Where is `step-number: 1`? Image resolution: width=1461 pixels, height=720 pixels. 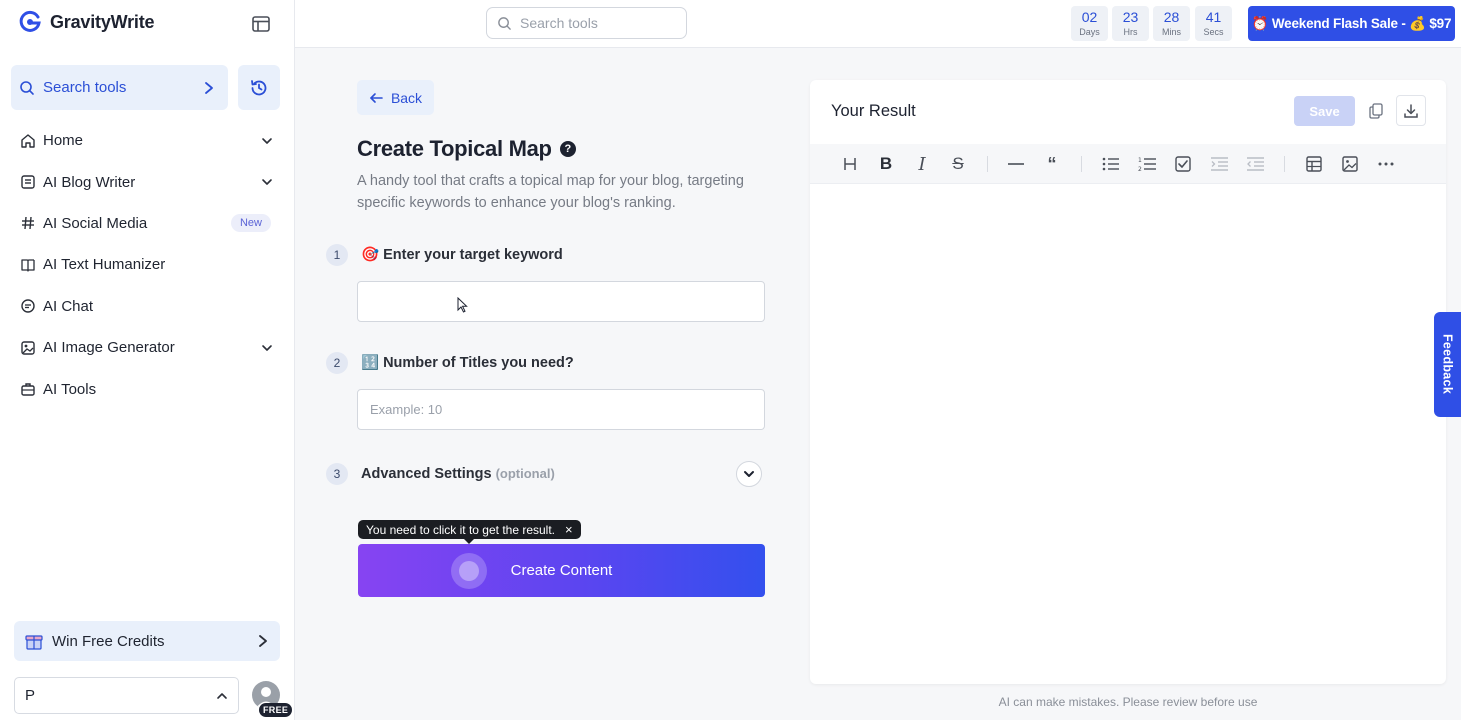
step-number: 1 is located at coordinates (337, 255).